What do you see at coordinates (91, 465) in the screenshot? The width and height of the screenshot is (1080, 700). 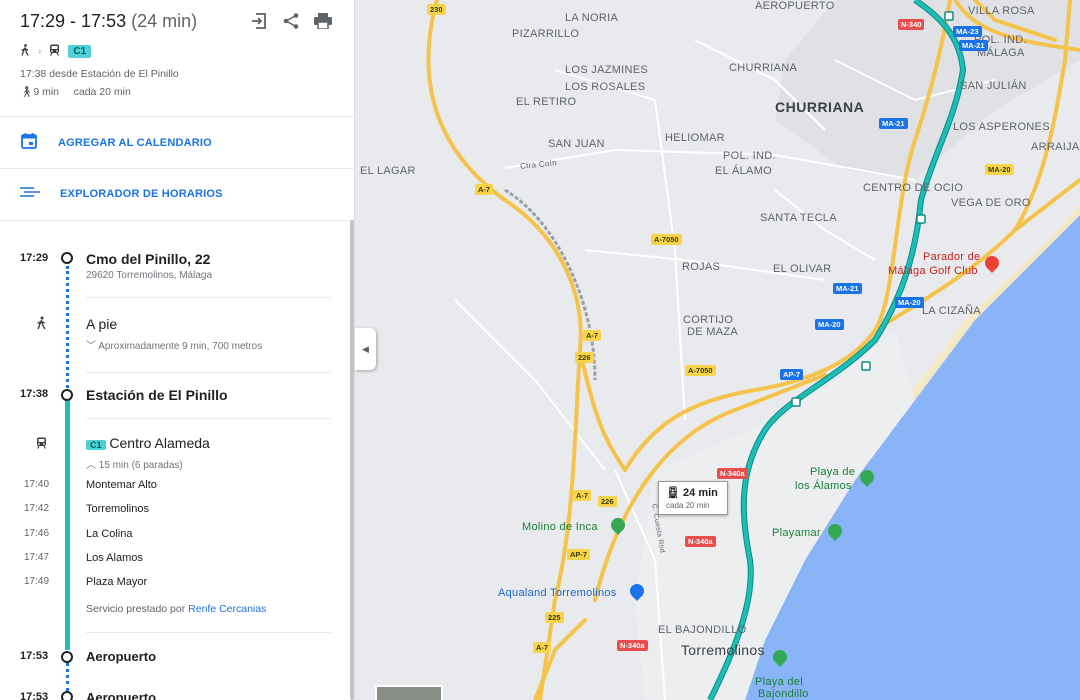 I see `chevron-up-icon: ︿` at bounding box center [91, 465].